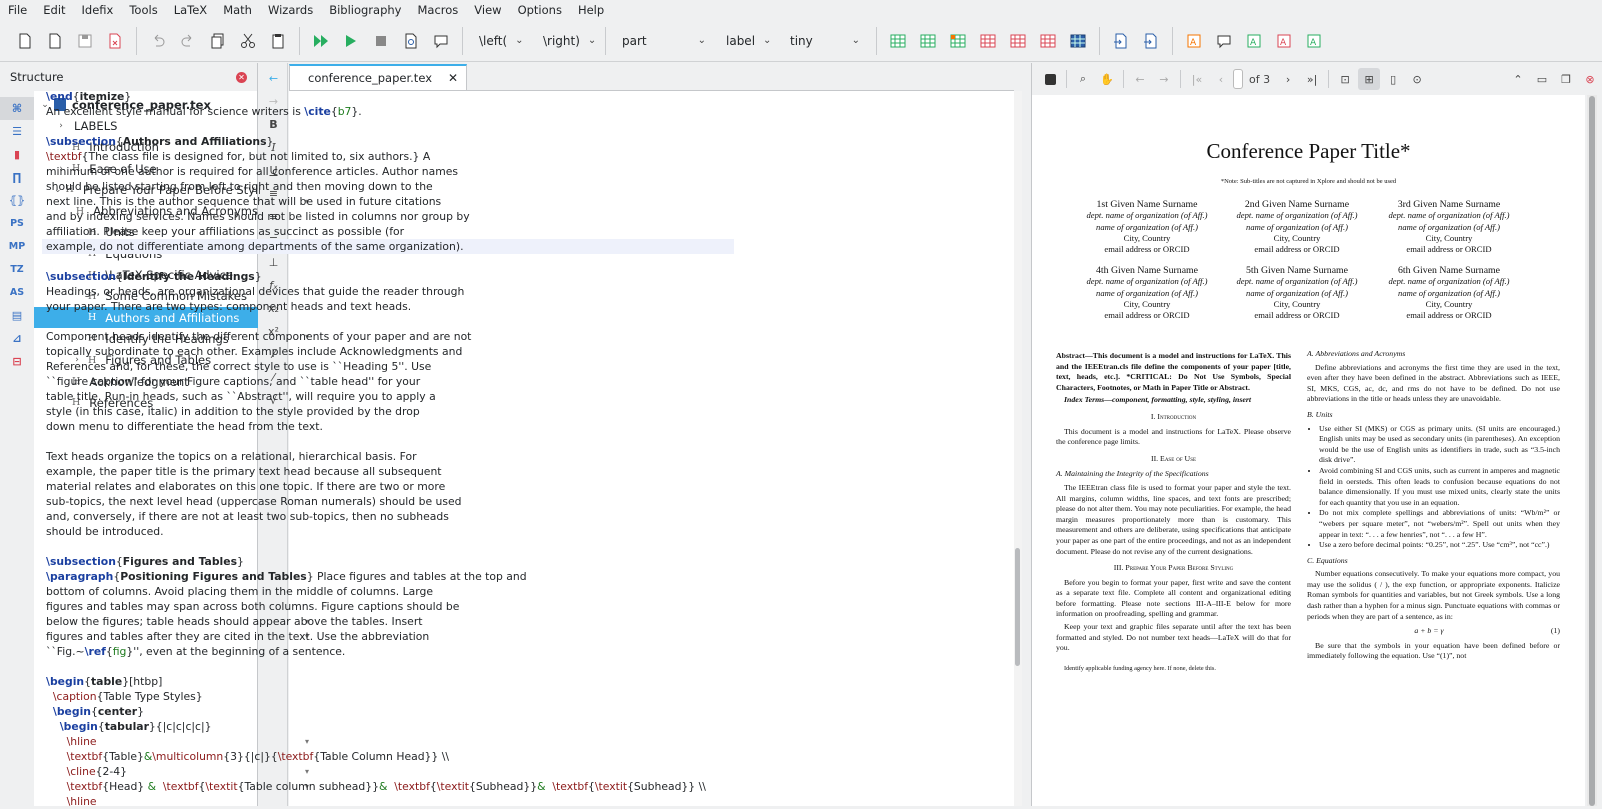 The width and height of the screenshot is (1602, 809). I want to click on combo-1: \right) ⌄, so click(566, 41).